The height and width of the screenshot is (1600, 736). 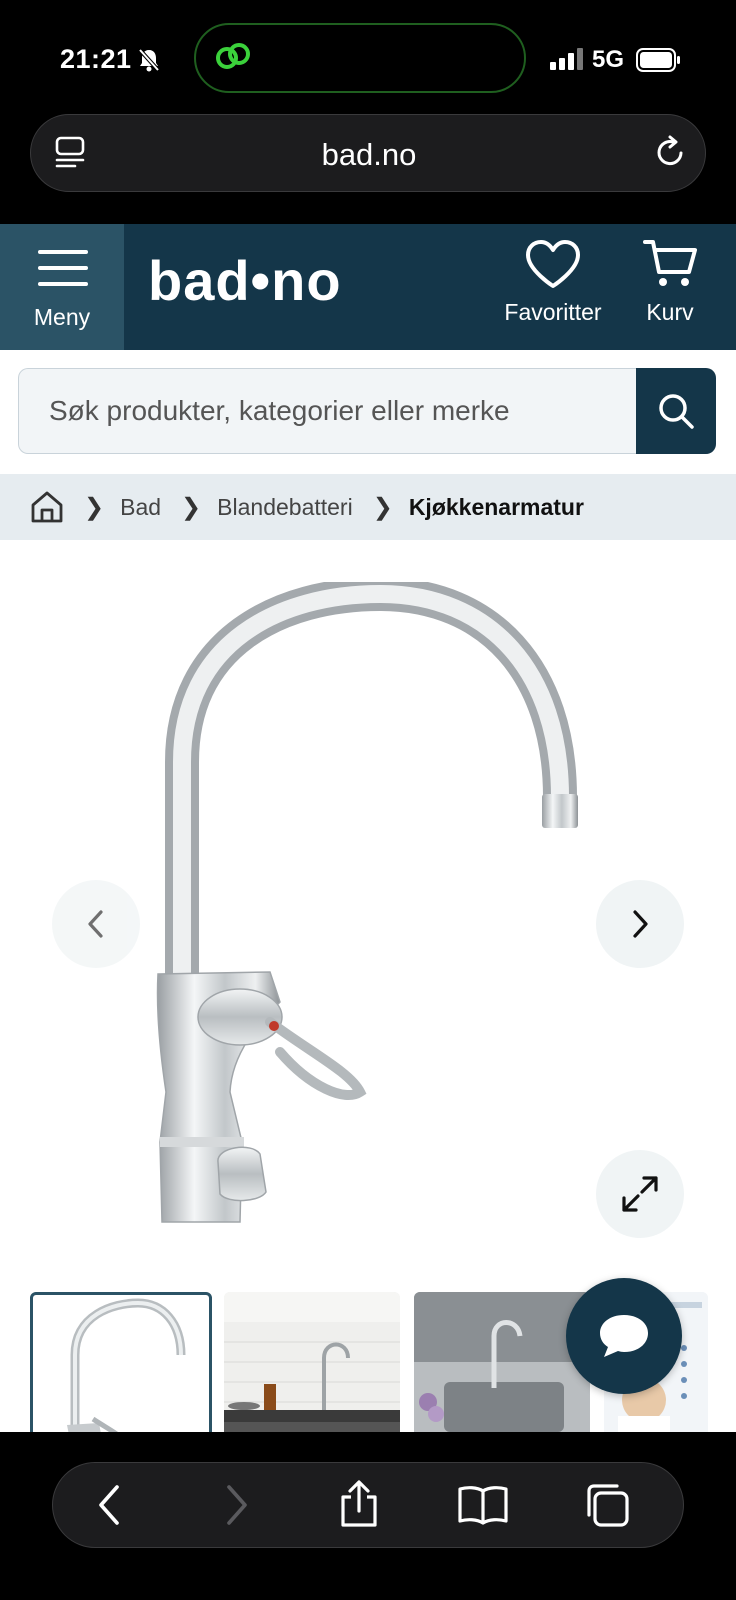 What do you see at coordinates (62, 287) in the screenshot?
I see `menu-button: Meny` at bounding box center [62, 287].